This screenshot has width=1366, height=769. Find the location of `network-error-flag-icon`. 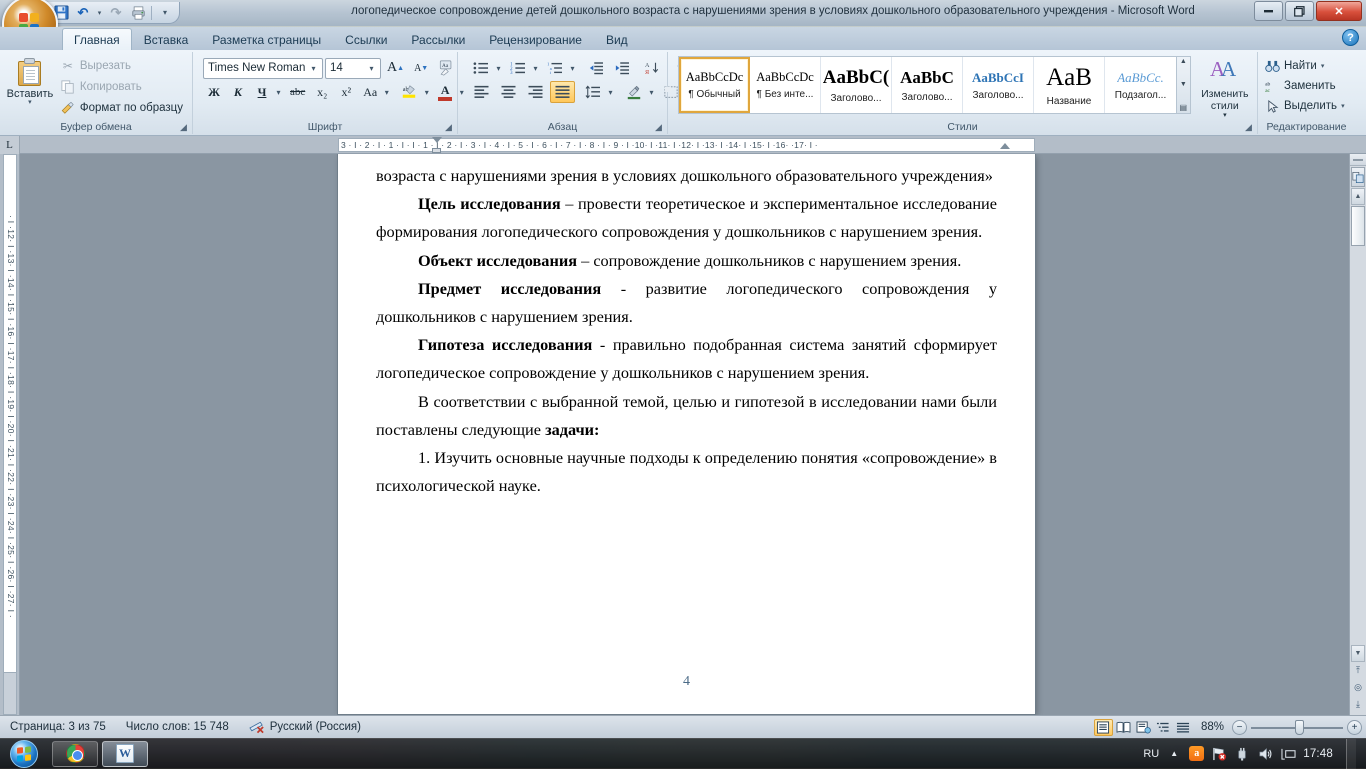

network-error-flag-icon is located at coordinates (1219, 754).